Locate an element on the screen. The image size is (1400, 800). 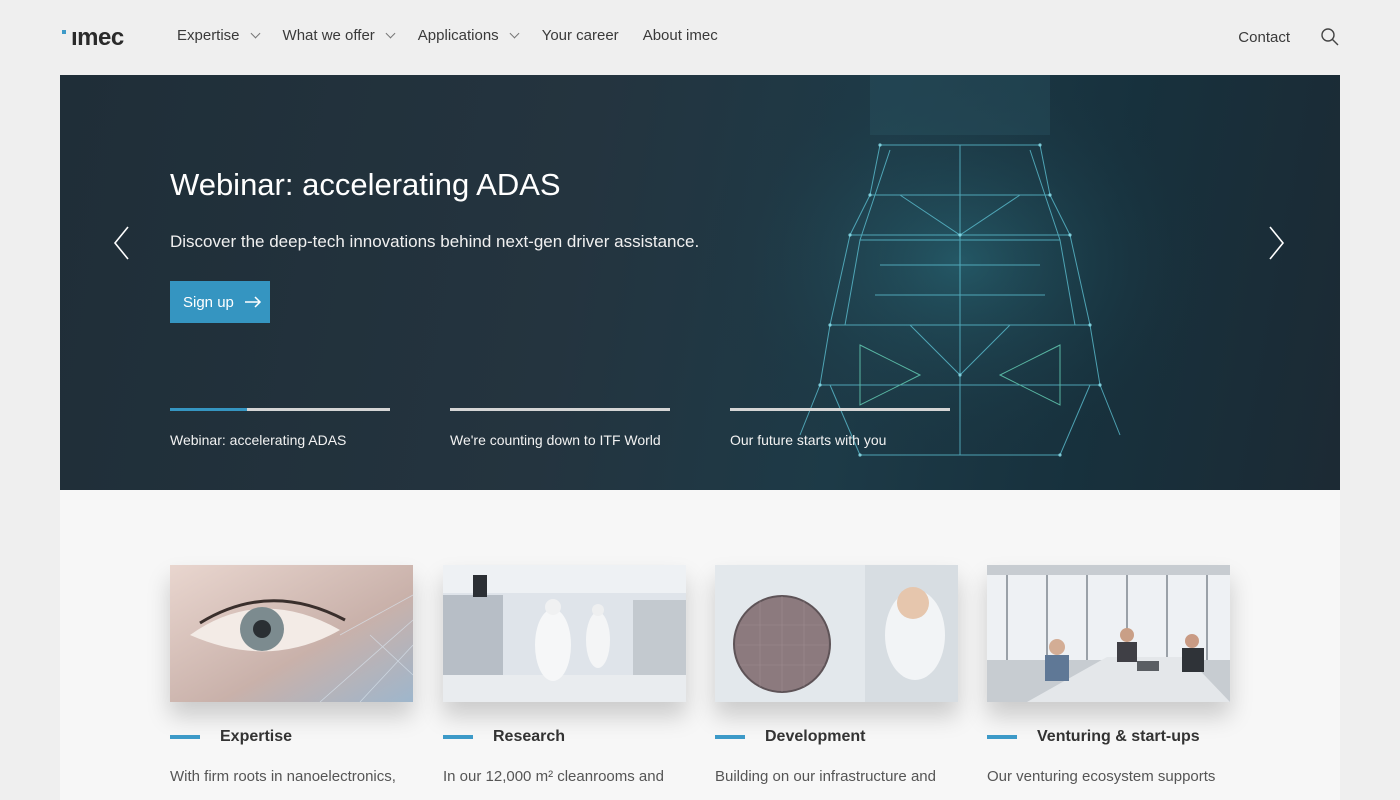
nav-item-applications: Applications is located at coordinates (468, 35).